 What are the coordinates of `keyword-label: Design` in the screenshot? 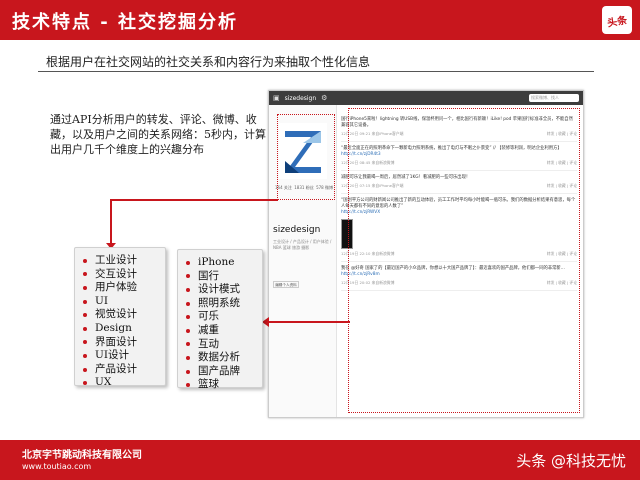 It's located at (113, 327).